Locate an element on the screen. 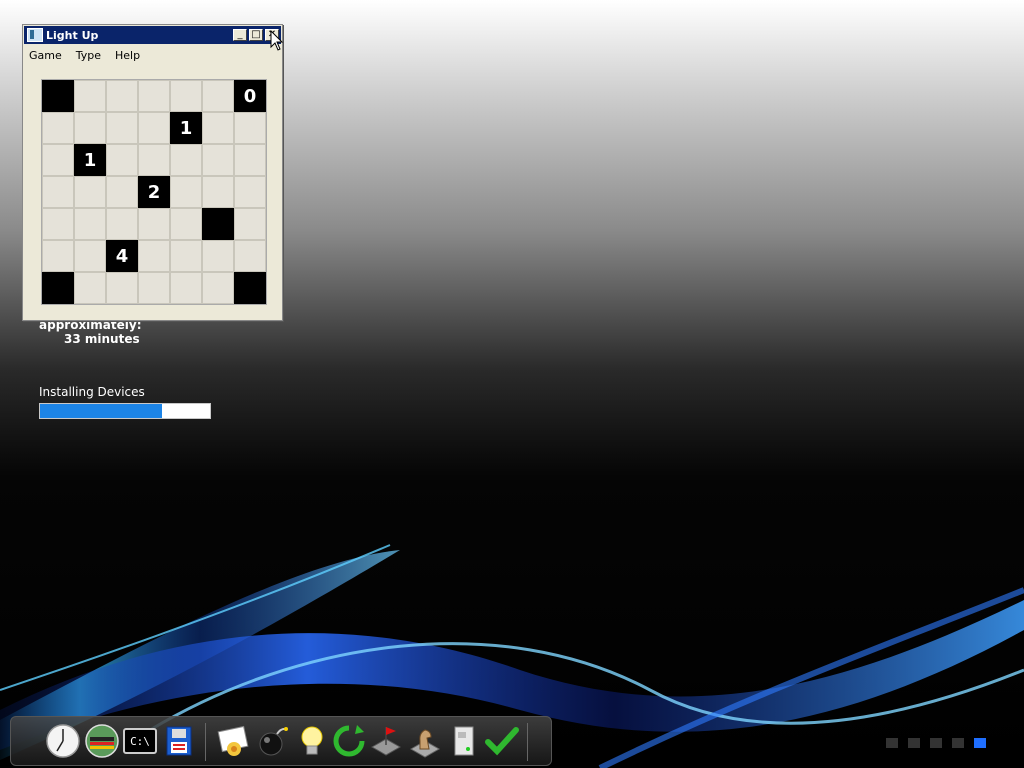 This screenshot has height=768, width=1024. puzzle-grid: 01124 is located at coordinates (154, 192).